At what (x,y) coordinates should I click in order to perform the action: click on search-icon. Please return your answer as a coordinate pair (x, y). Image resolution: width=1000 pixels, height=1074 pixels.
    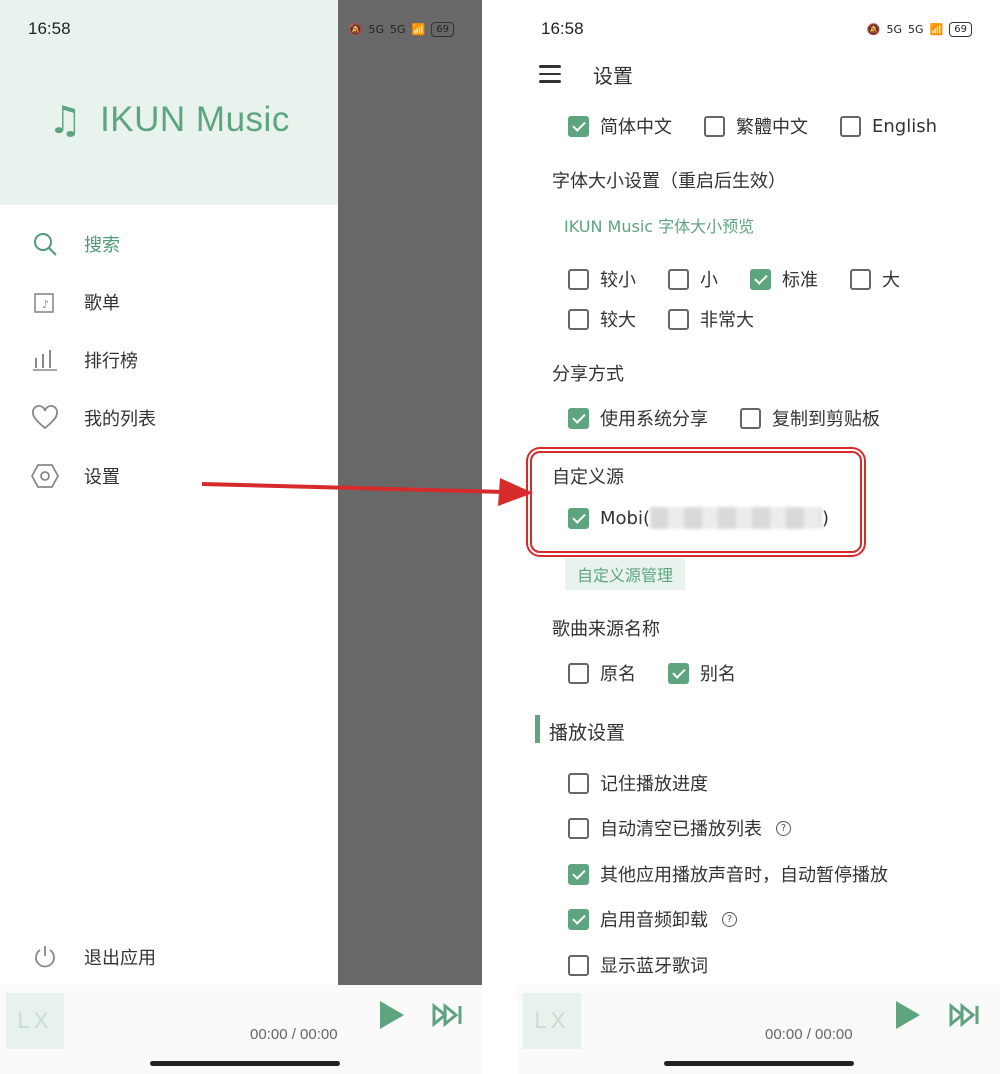
    Looking at the image, I should click on (45, 244).